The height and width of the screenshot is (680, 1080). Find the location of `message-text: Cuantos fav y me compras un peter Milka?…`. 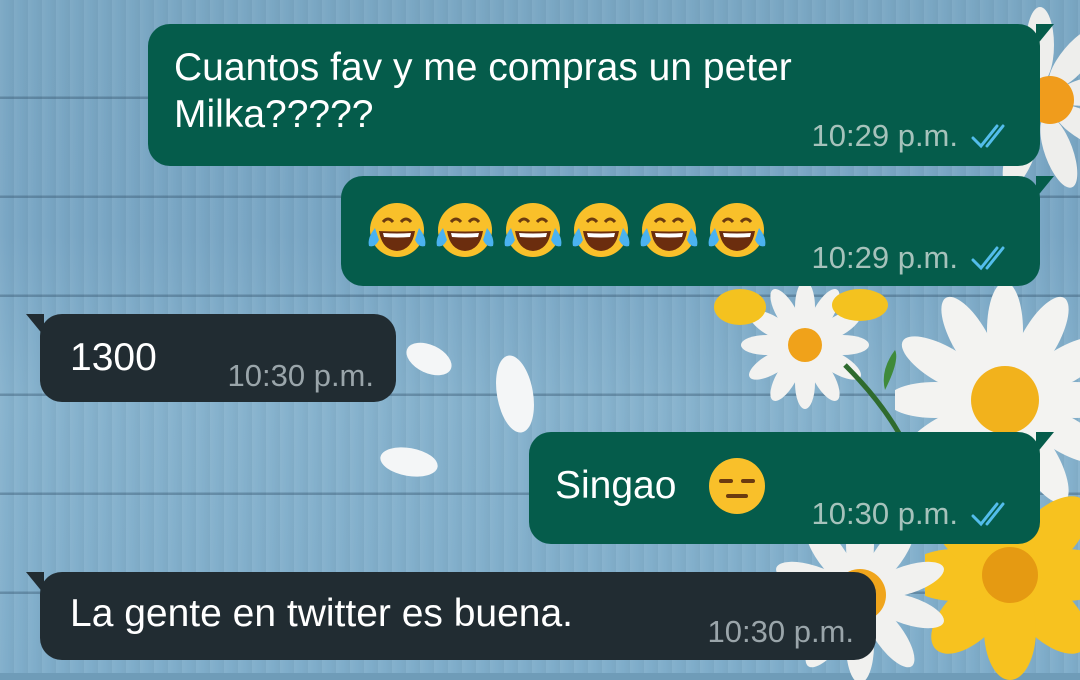

message-text: Cuantos fav y me compras un peter Milka?… is located at coordinates (483, 91).